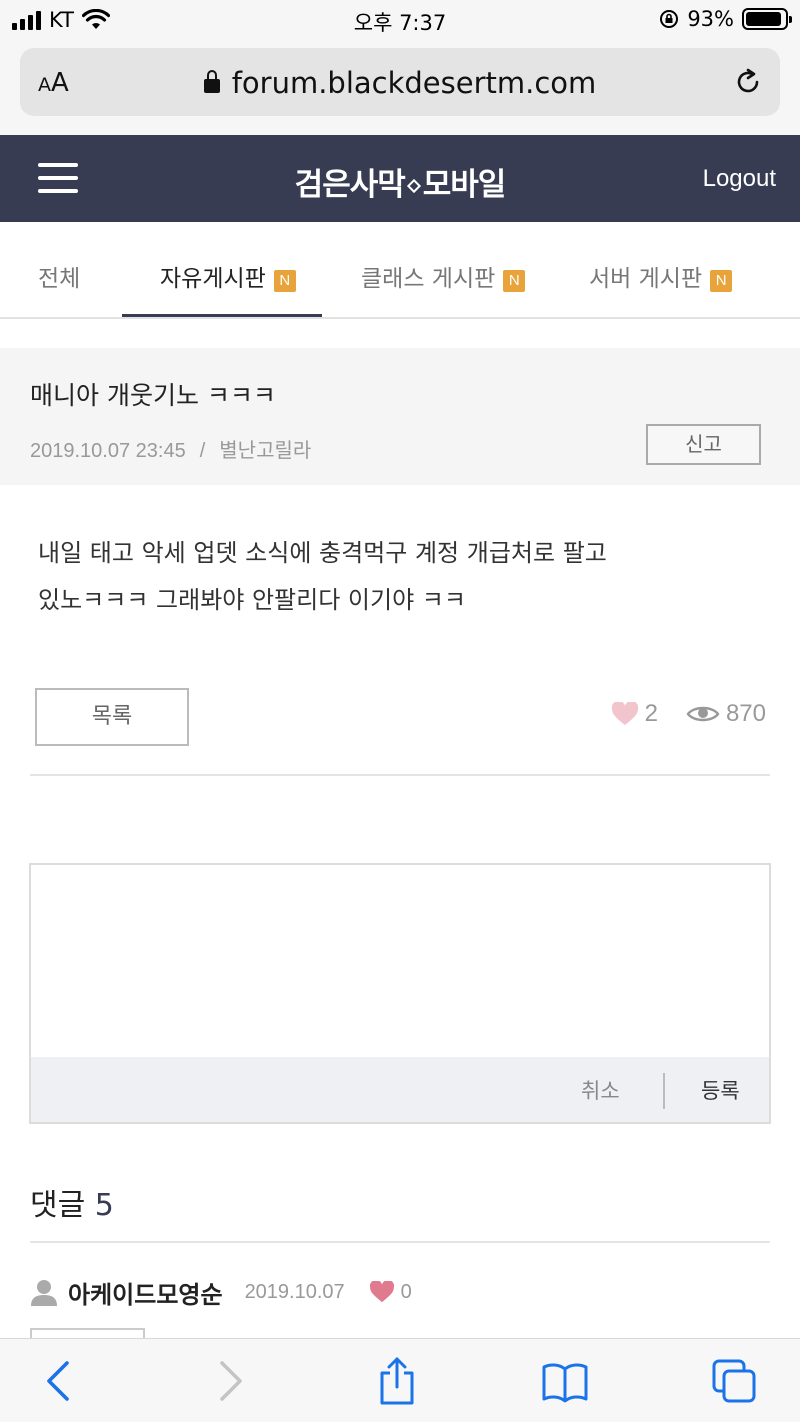  Describe the element at coordinates (44, 1293) in the screenshot. I see `user-icon` at that location.